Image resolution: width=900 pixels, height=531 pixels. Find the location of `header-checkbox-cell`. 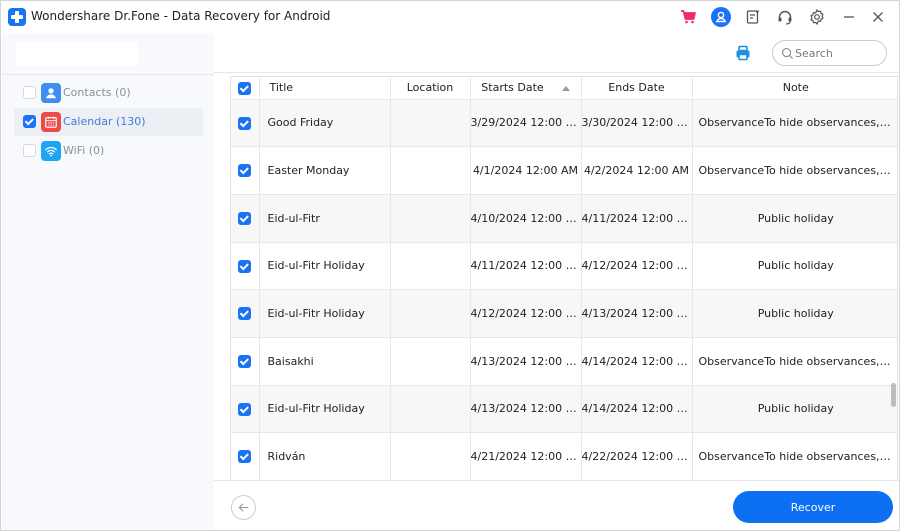

header-checkbox-cell is located at coordinates (245, 88).